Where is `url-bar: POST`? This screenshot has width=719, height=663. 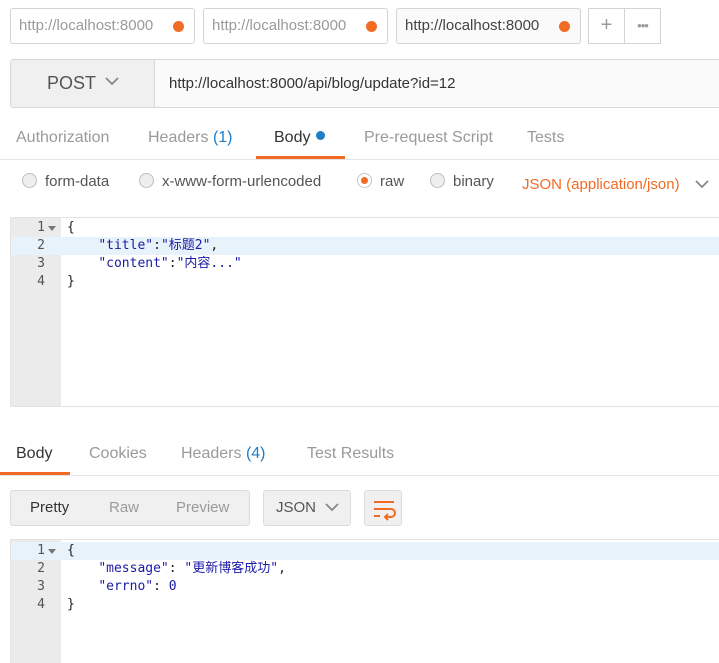
url-bar: POST is located at coordinates (364, 83).